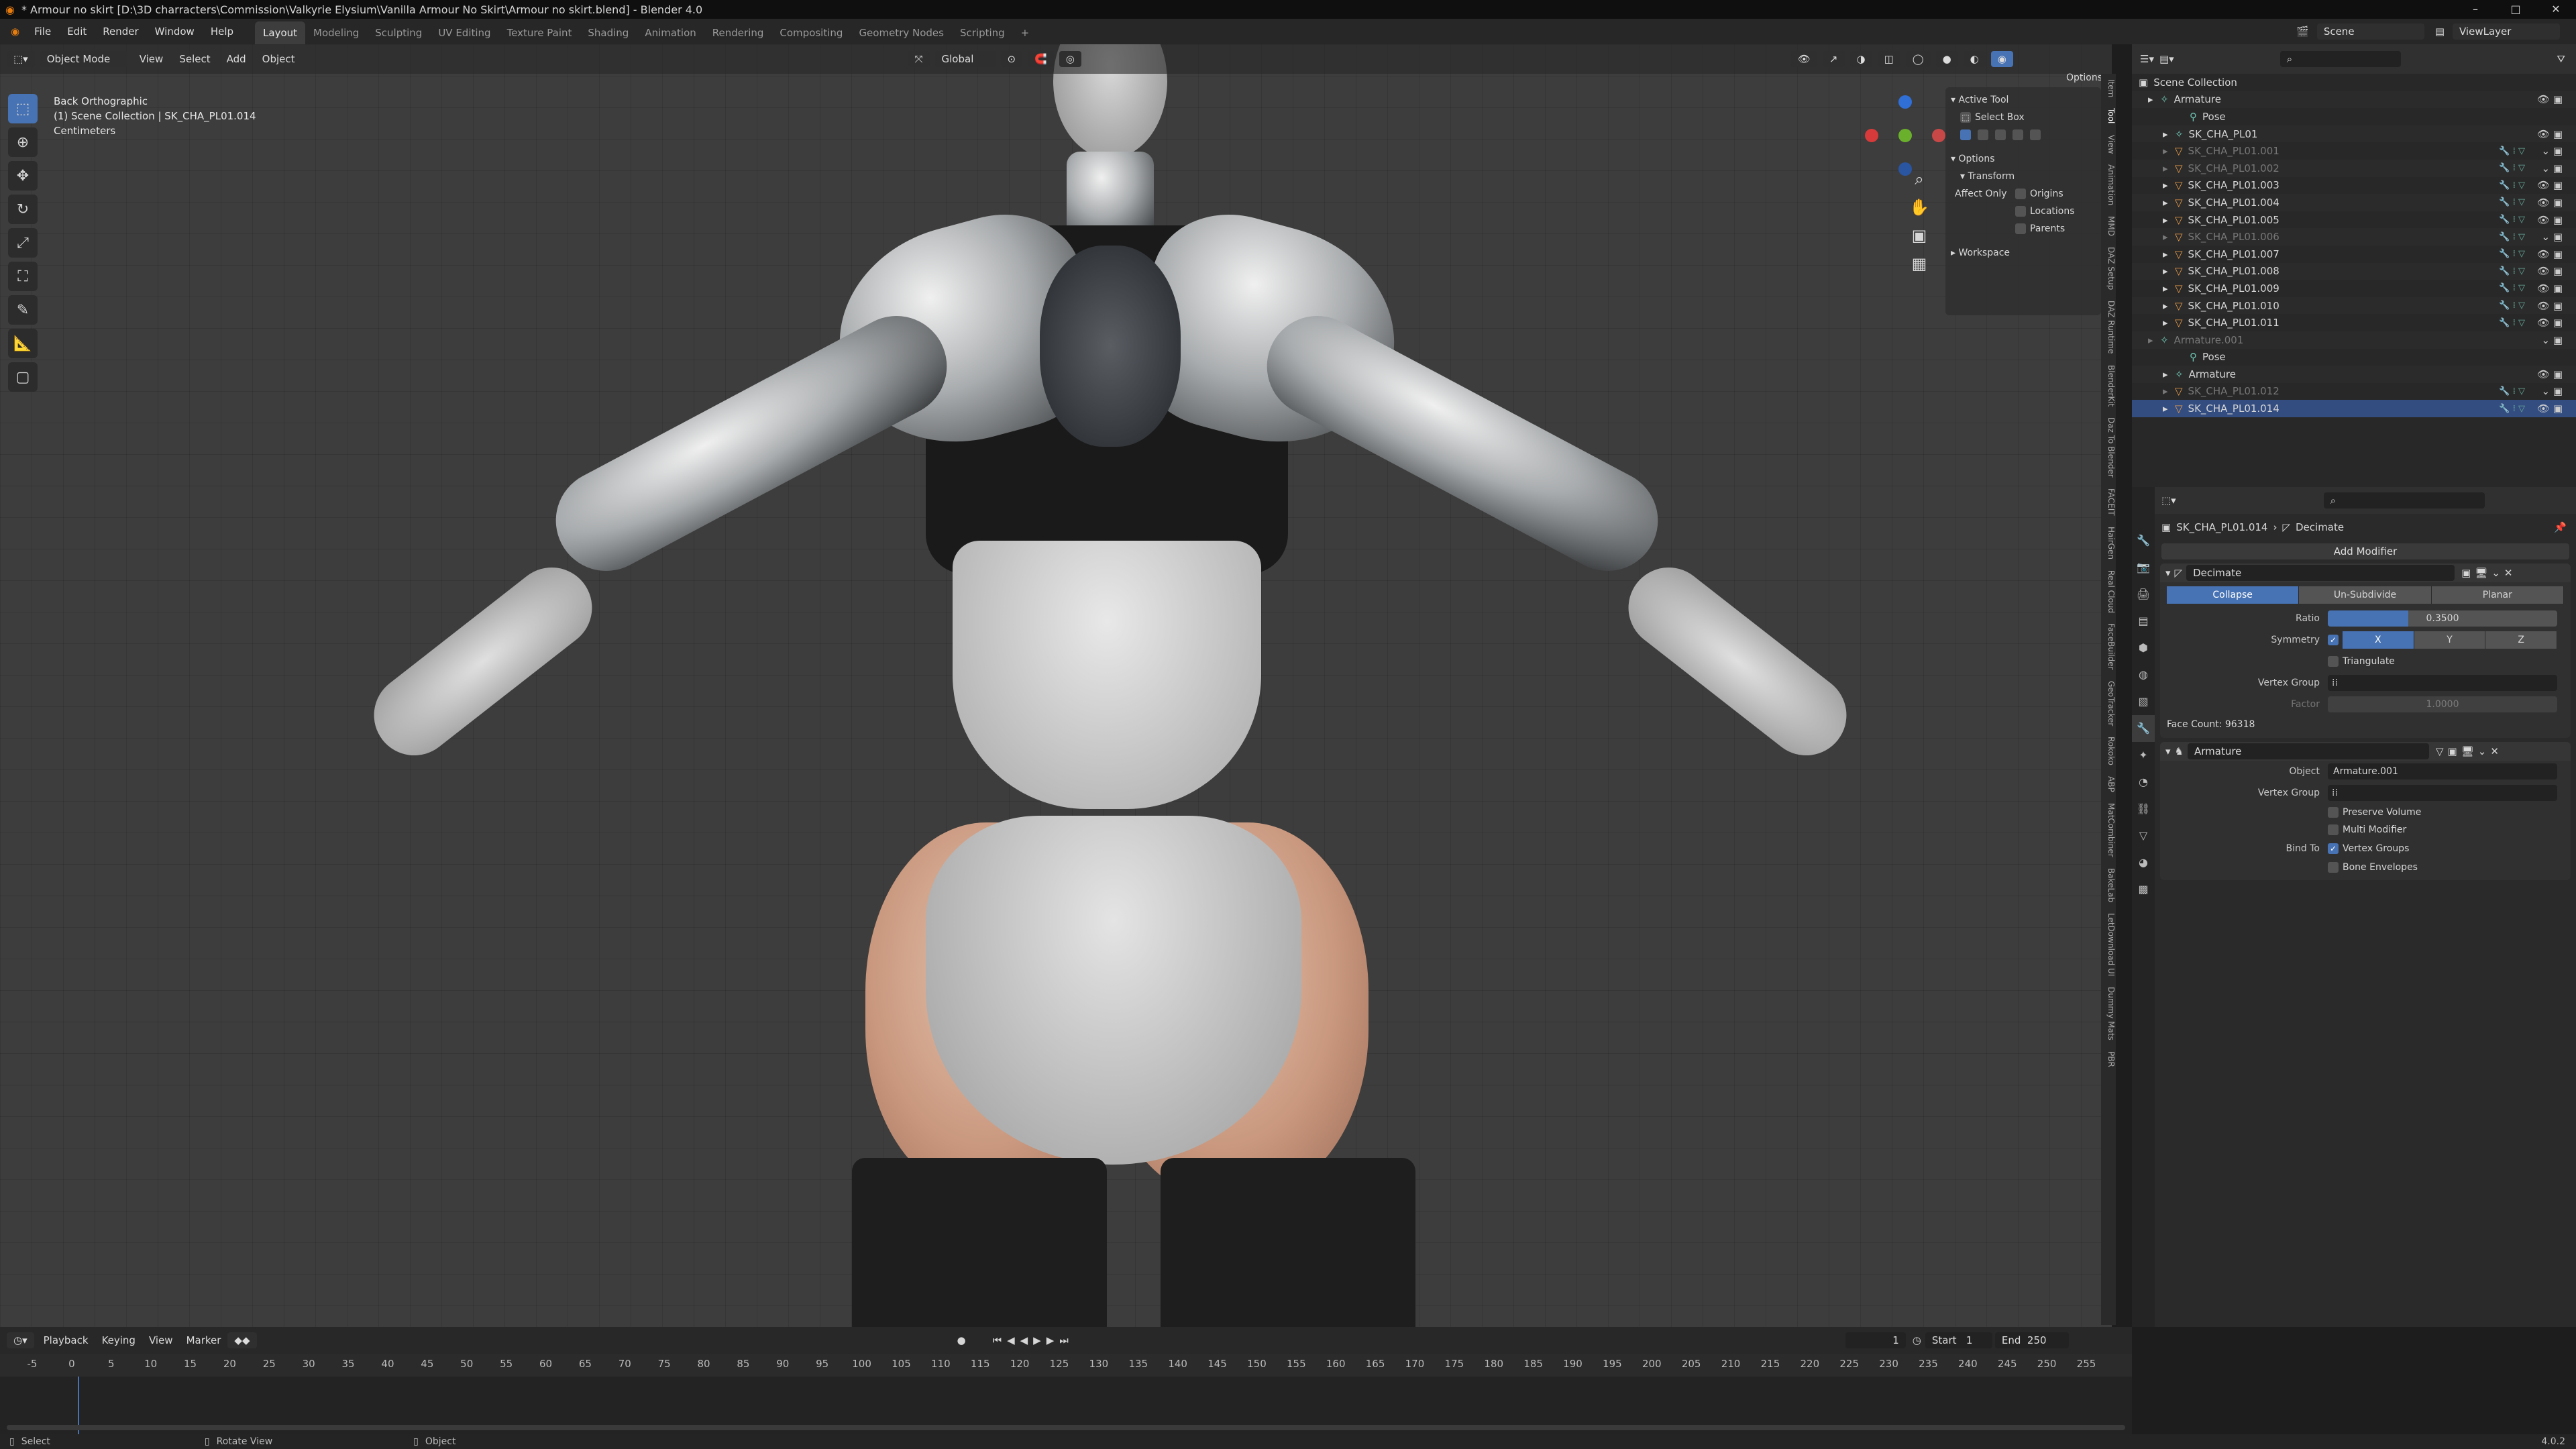  I want to click on tab-shading: Shading, so click(608, 32).